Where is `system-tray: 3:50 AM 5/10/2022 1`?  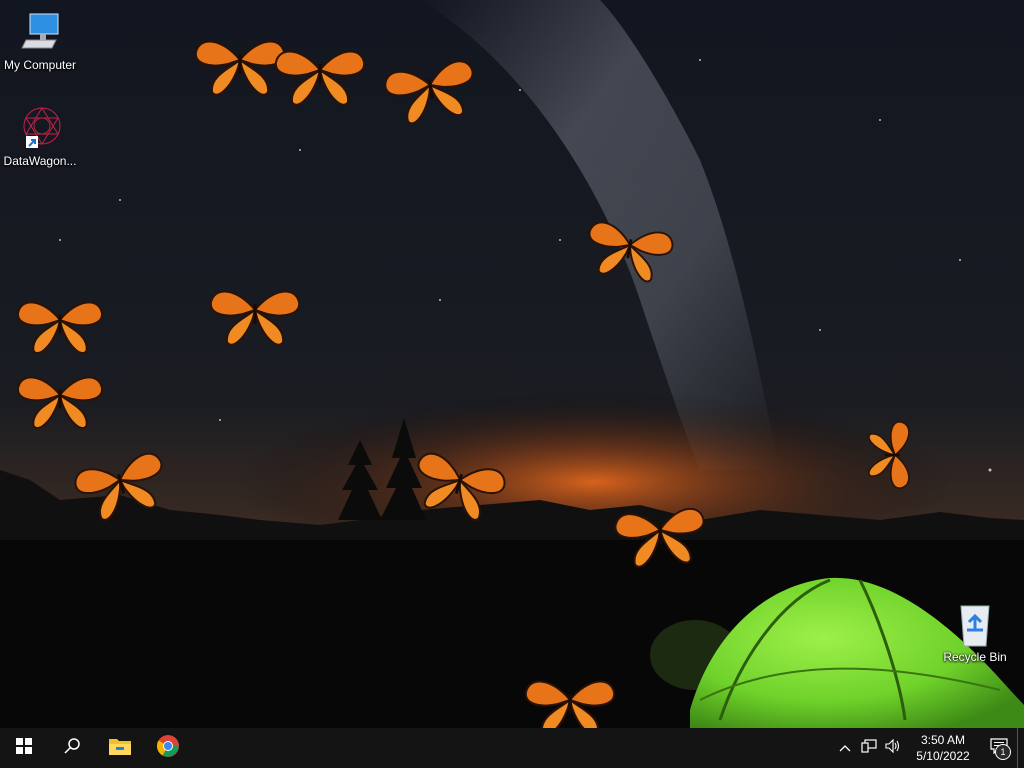 system-tray: 3:50 AM 5/10/2022 1 is located at coordinates (928, 748).